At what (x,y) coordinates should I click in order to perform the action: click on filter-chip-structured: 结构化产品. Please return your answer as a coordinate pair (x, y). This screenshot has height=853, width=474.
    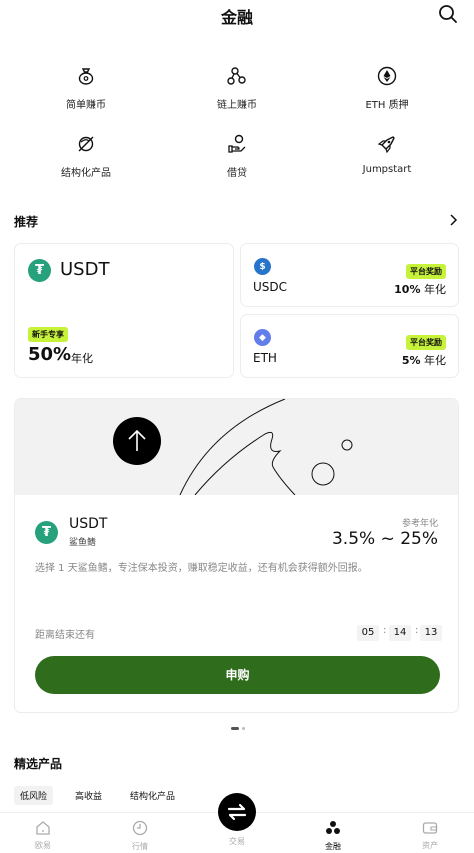
    Looking at the image, I should click on (152, 795).